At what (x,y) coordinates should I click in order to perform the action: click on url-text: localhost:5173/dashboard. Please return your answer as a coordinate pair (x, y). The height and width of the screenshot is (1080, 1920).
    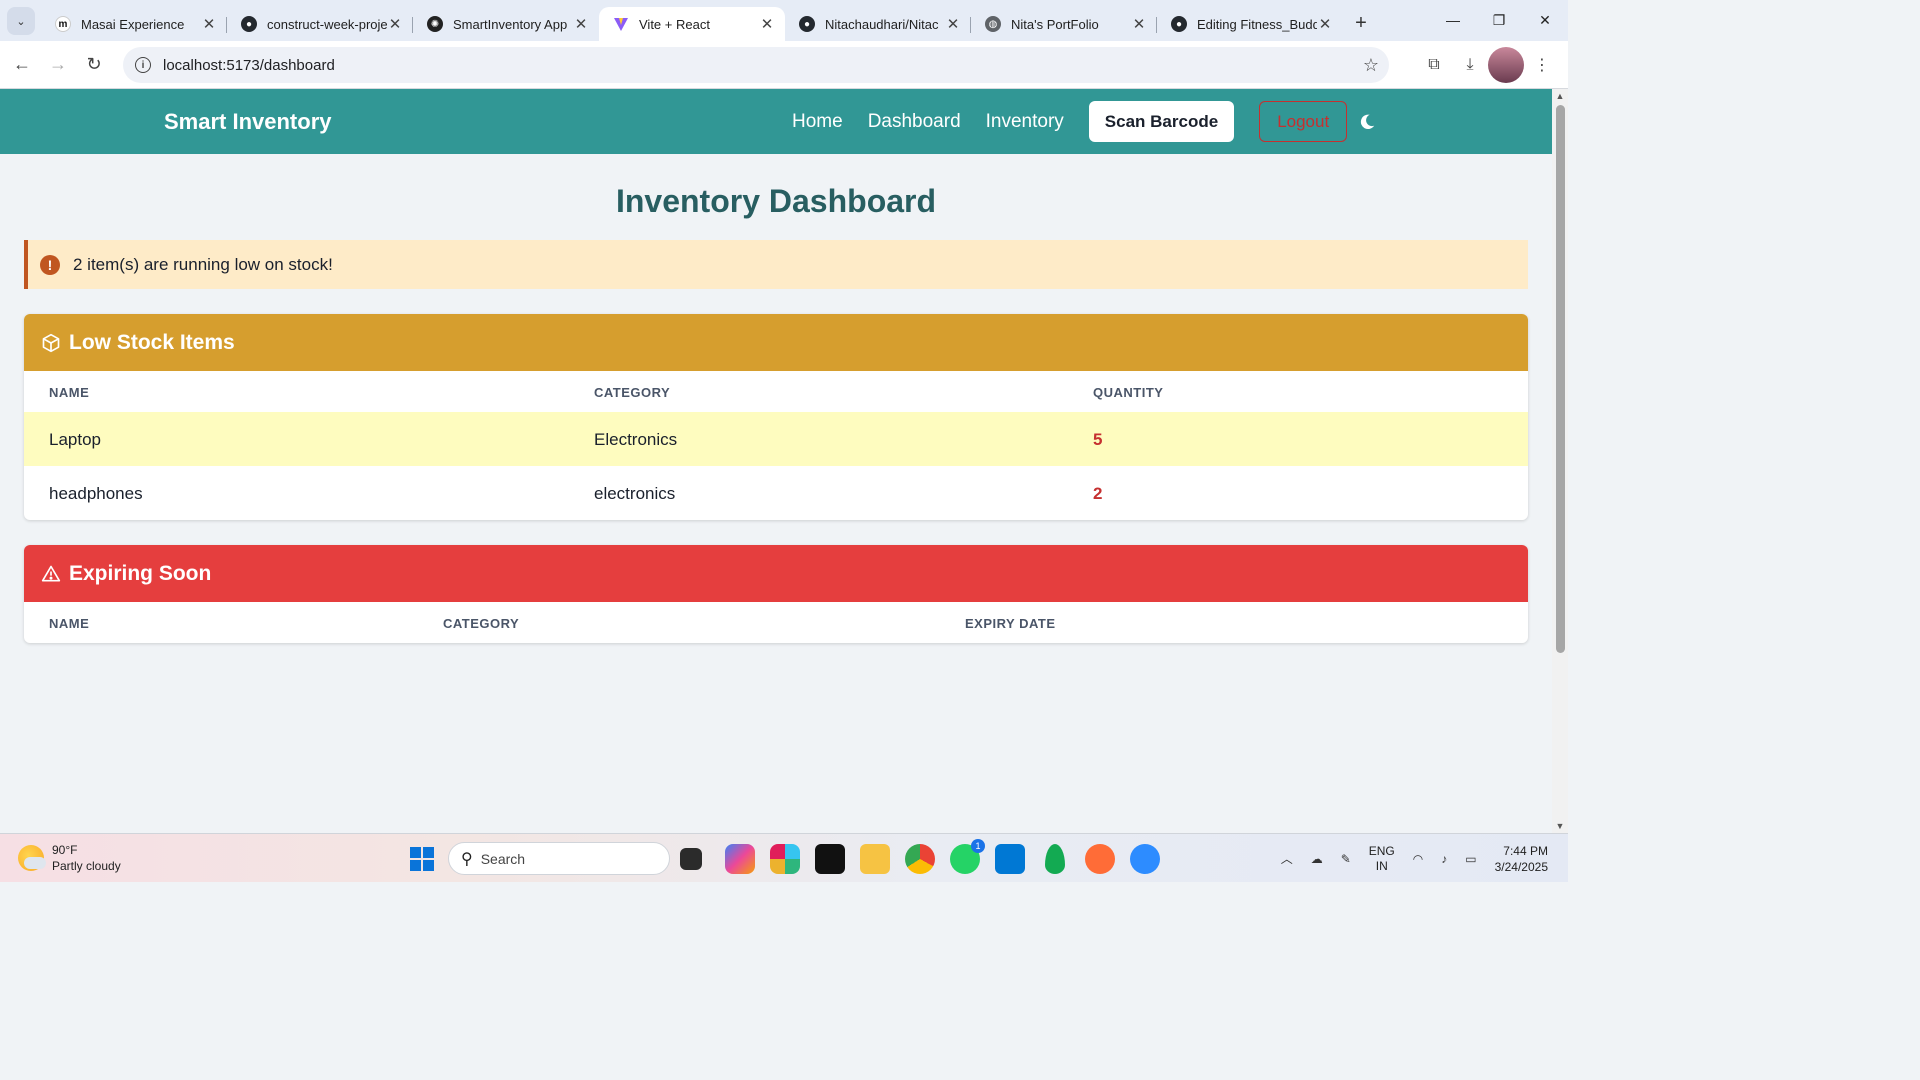
    Looking at the image, I should click on (758, 65).